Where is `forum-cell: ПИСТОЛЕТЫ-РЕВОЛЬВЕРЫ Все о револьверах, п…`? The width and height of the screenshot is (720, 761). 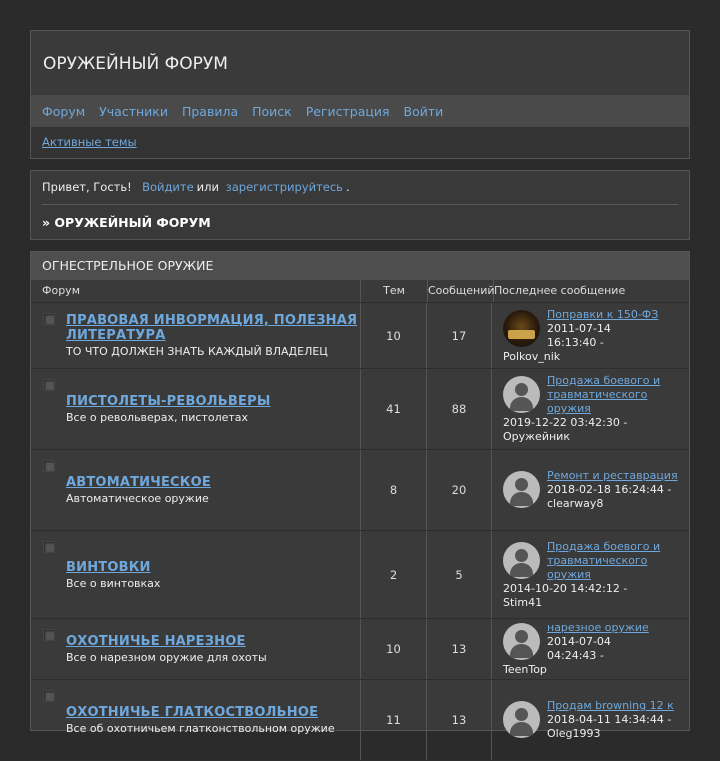 forum-cell: ПИСТОЛЕТЫ-РЕВОЛЬВЕРЫ Все о револьверах, п… is located at coordinates (196, 409).